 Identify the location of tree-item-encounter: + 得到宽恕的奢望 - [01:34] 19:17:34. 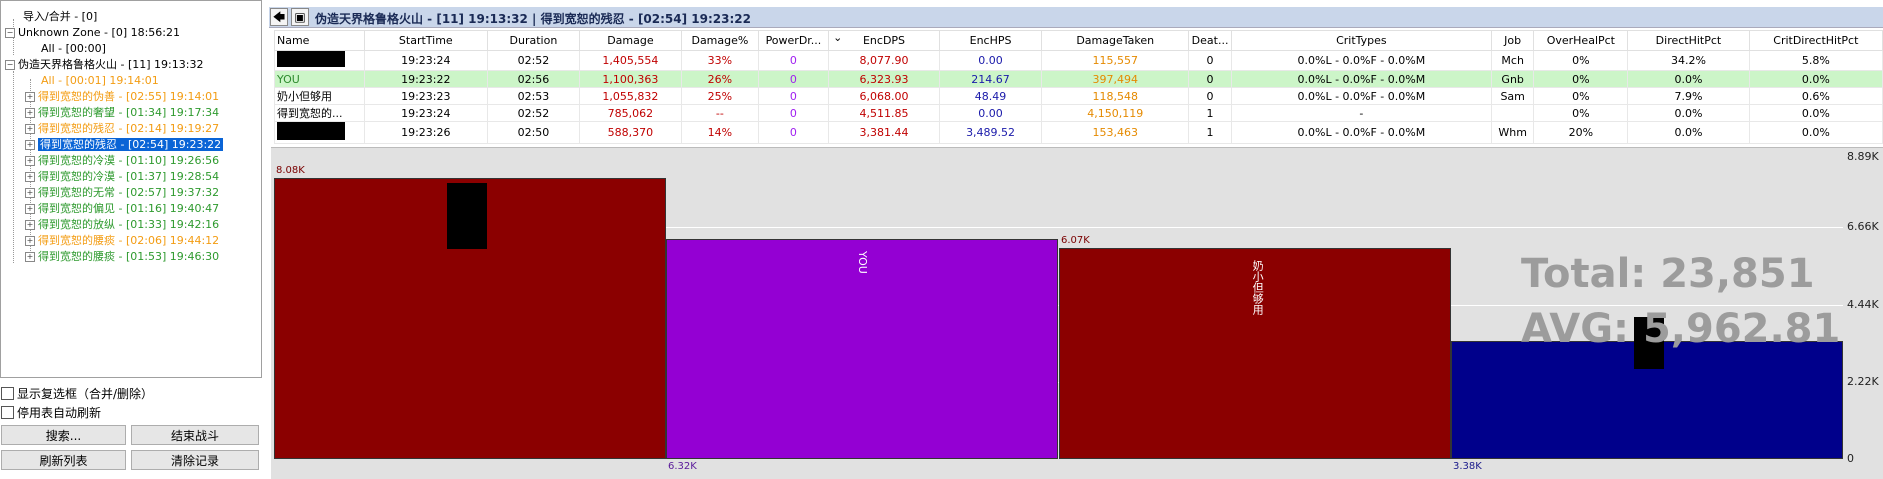
(122, 113).